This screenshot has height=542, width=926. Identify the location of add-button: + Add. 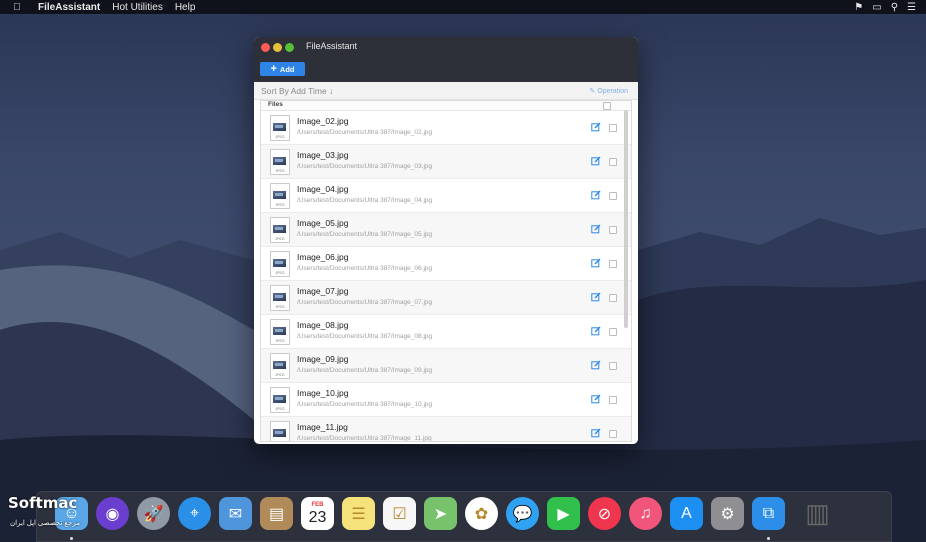
(282, 69).